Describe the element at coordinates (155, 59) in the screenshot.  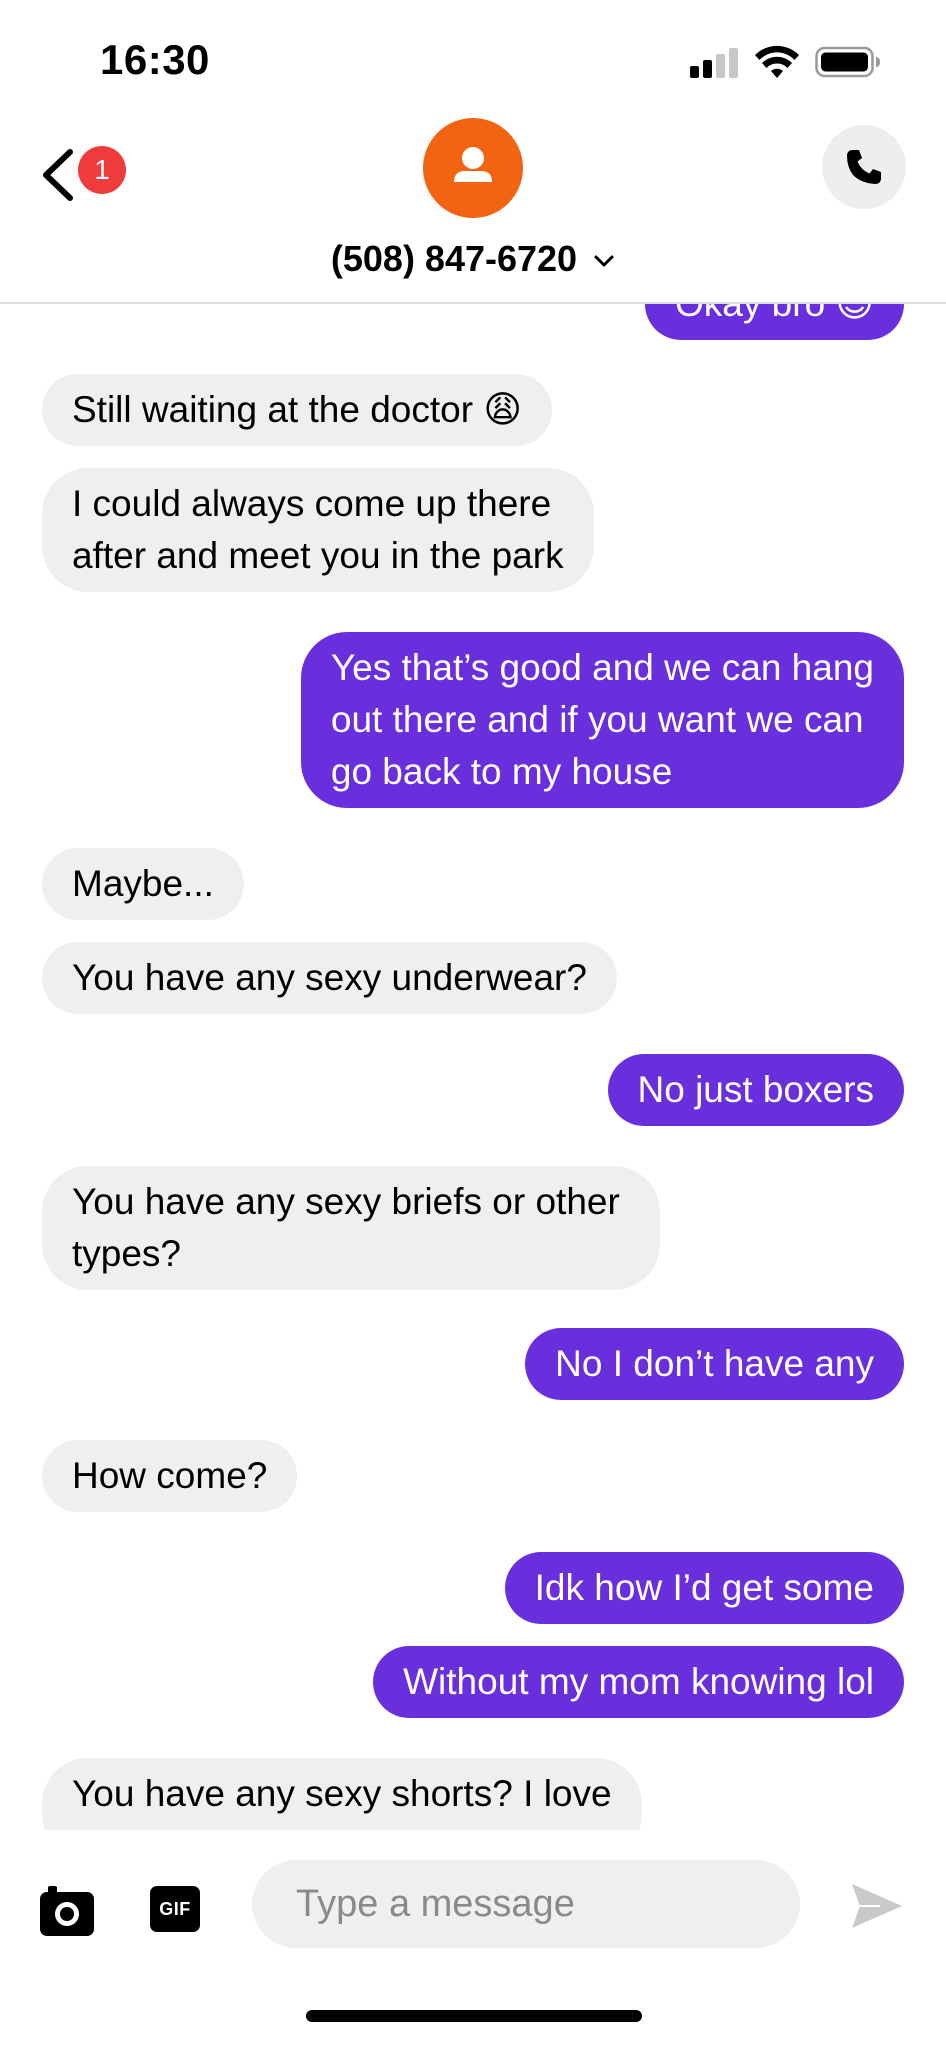
I see `status-time: 16:30` at that location.